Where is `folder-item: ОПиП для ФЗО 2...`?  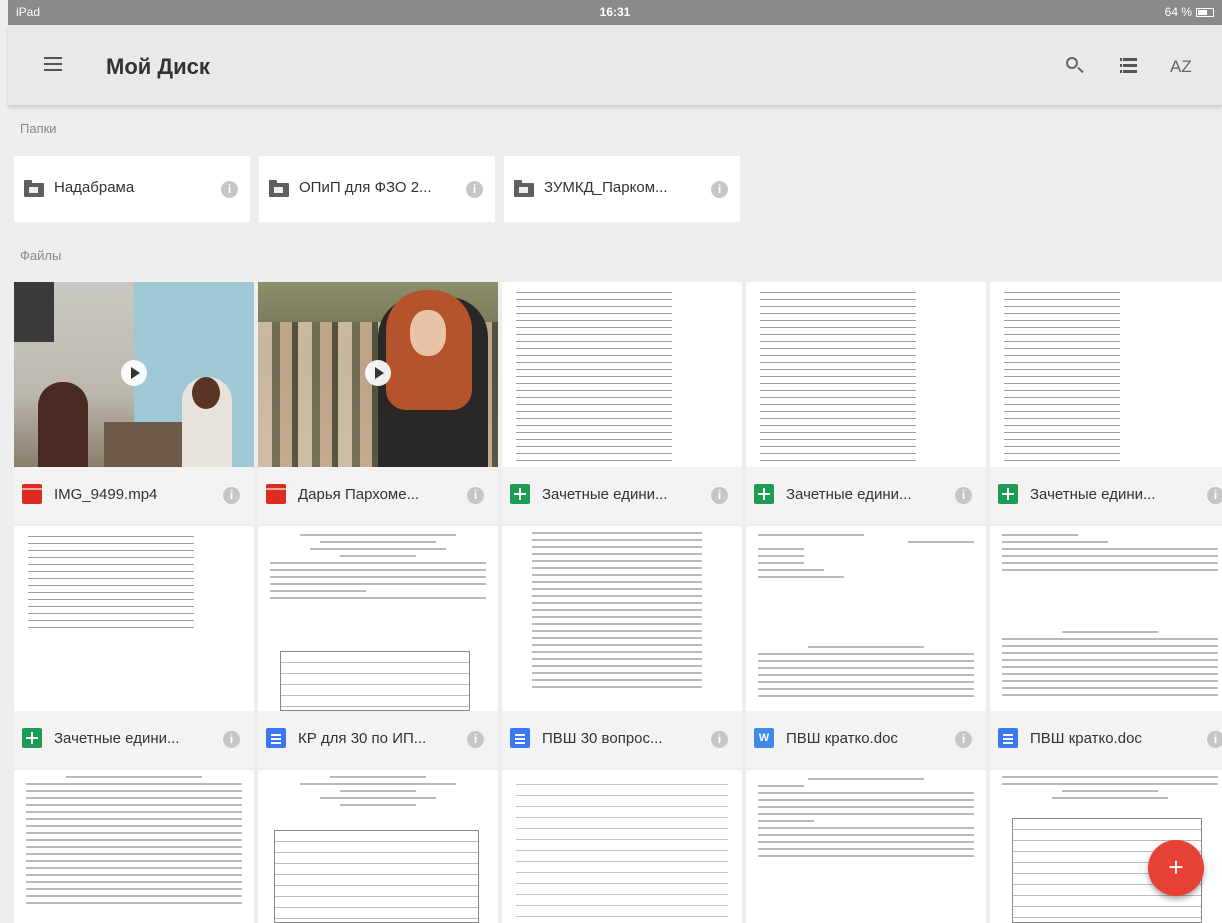 folder-item: ОПиП для ФЗО 2... is located at coordinates (377, 189).